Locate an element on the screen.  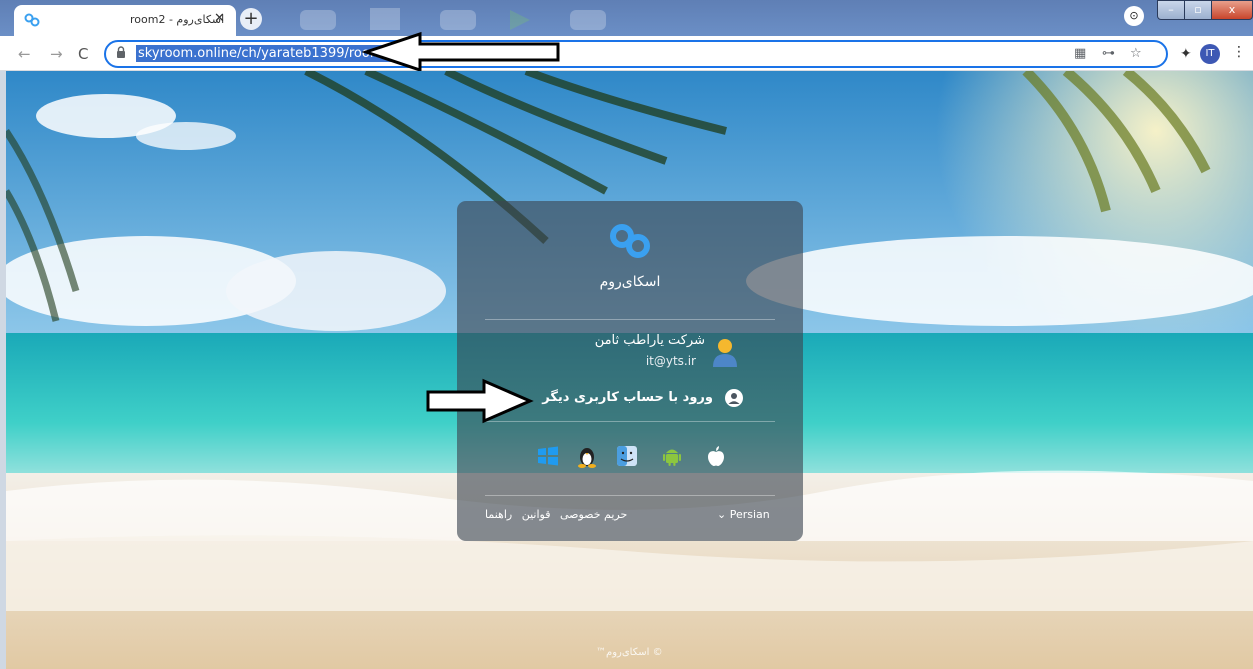
profile-badge-icon: ⊙ is located at coordinates (1134, 16).